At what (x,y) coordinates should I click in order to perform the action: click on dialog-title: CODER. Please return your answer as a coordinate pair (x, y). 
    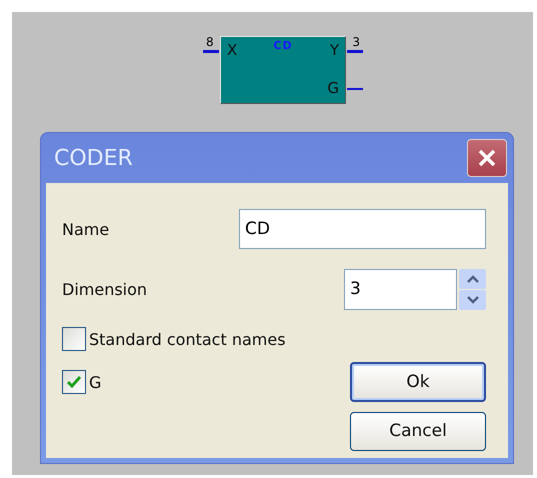
    Looking at the image, I should click on (93, 158).